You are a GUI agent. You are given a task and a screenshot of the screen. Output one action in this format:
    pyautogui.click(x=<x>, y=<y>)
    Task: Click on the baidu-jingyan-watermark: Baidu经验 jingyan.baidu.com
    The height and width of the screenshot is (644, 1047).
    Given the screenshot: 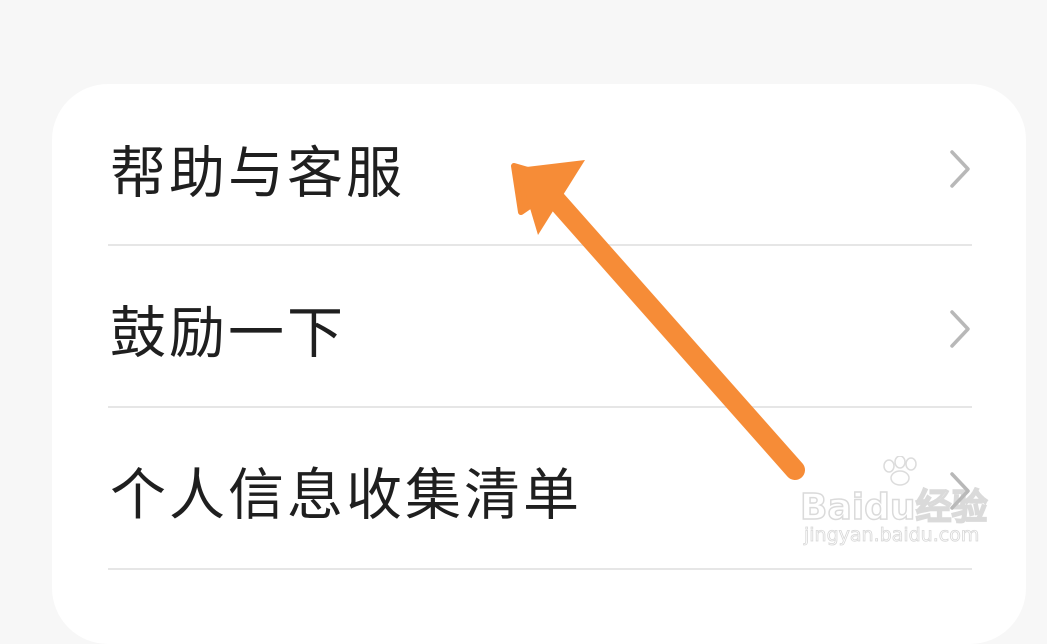 What is the action you would take?
    pyautogui.click(x=899, y=507)
    